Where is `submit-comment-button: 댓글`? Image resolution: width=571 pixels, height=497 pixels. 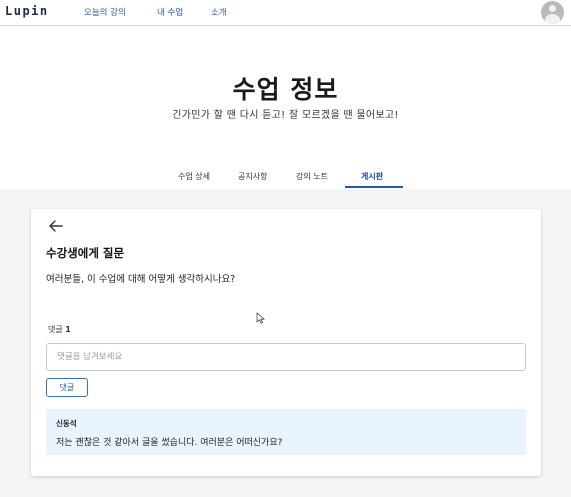
submit-comment-button: 댓글 is located at coordinates (67, 387).